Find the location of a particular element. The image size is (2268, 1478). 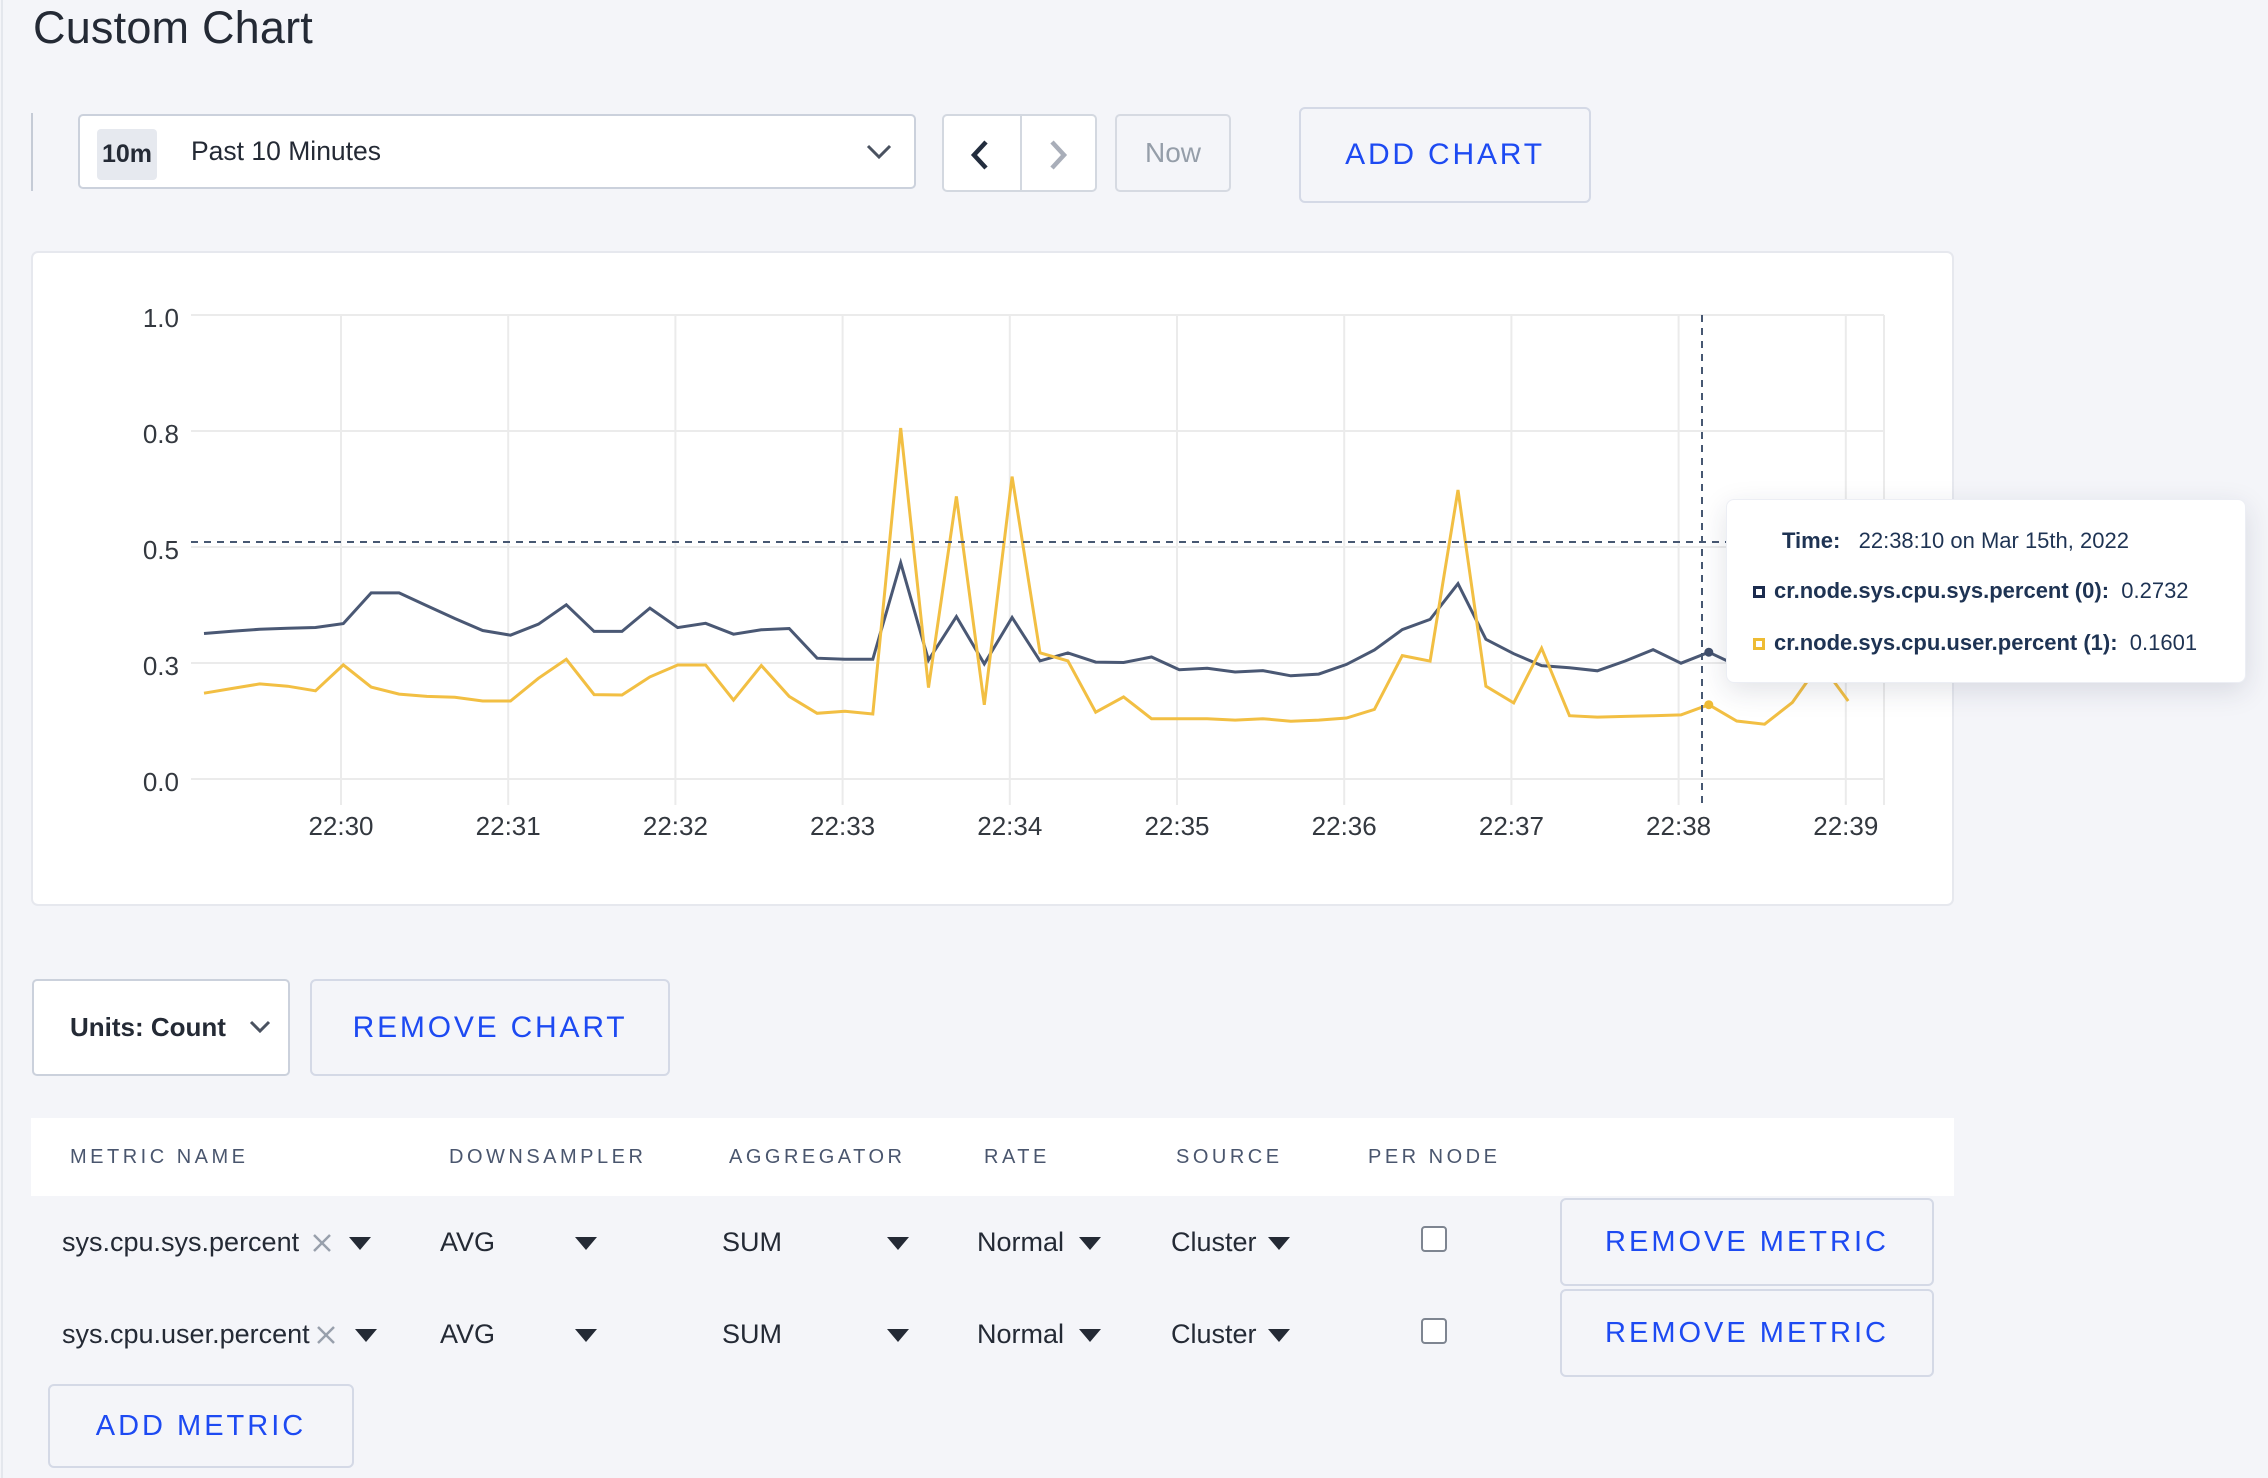

svg-text: 0.0 is located at coordinates (161, 782).